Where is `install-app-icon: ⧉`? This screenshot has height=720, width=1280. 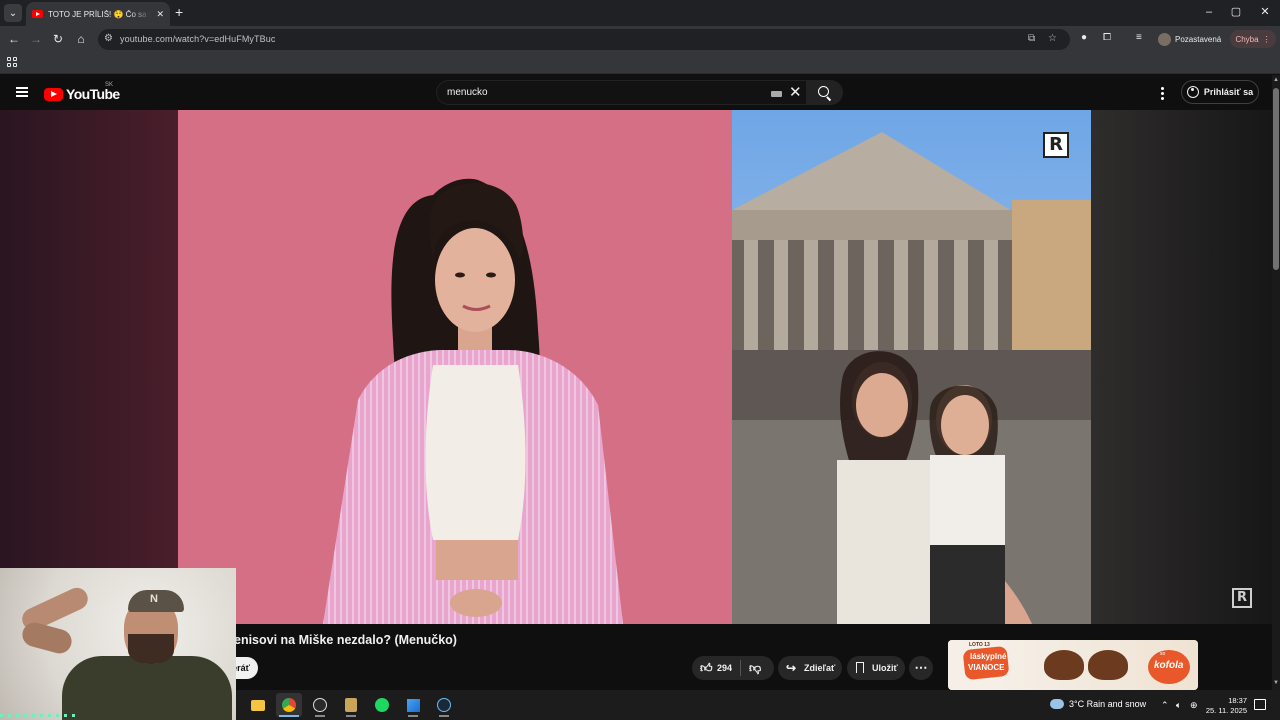
install-app-icon: ⧉ is located at coordinates (1031, 38).